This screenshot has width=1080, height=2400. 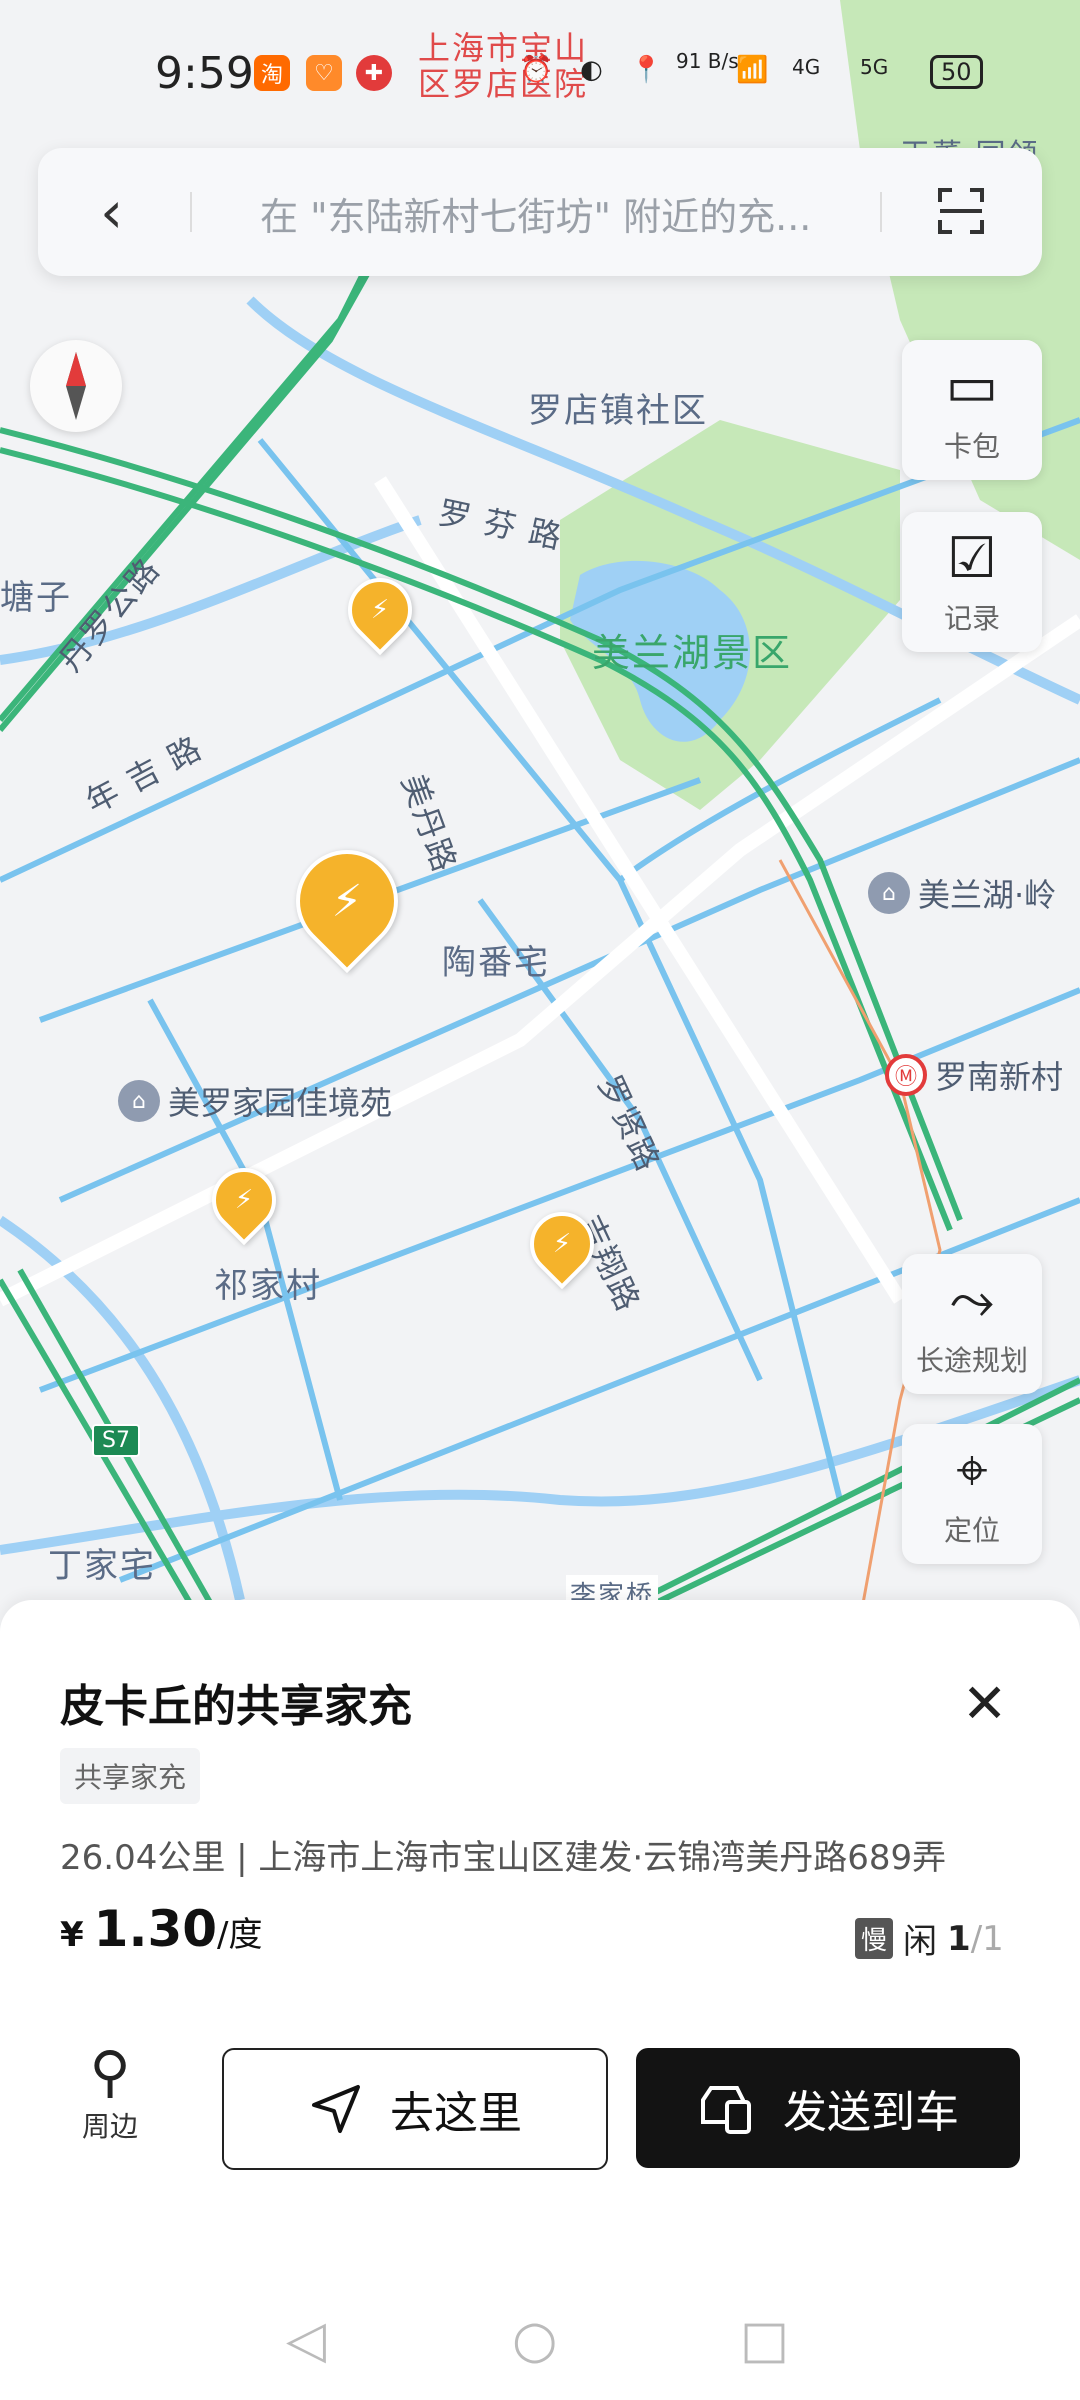 I want to click on poi-meiluo-garden: ⌂ 美罗家园佳境苑, so click(x=255, y=1101).